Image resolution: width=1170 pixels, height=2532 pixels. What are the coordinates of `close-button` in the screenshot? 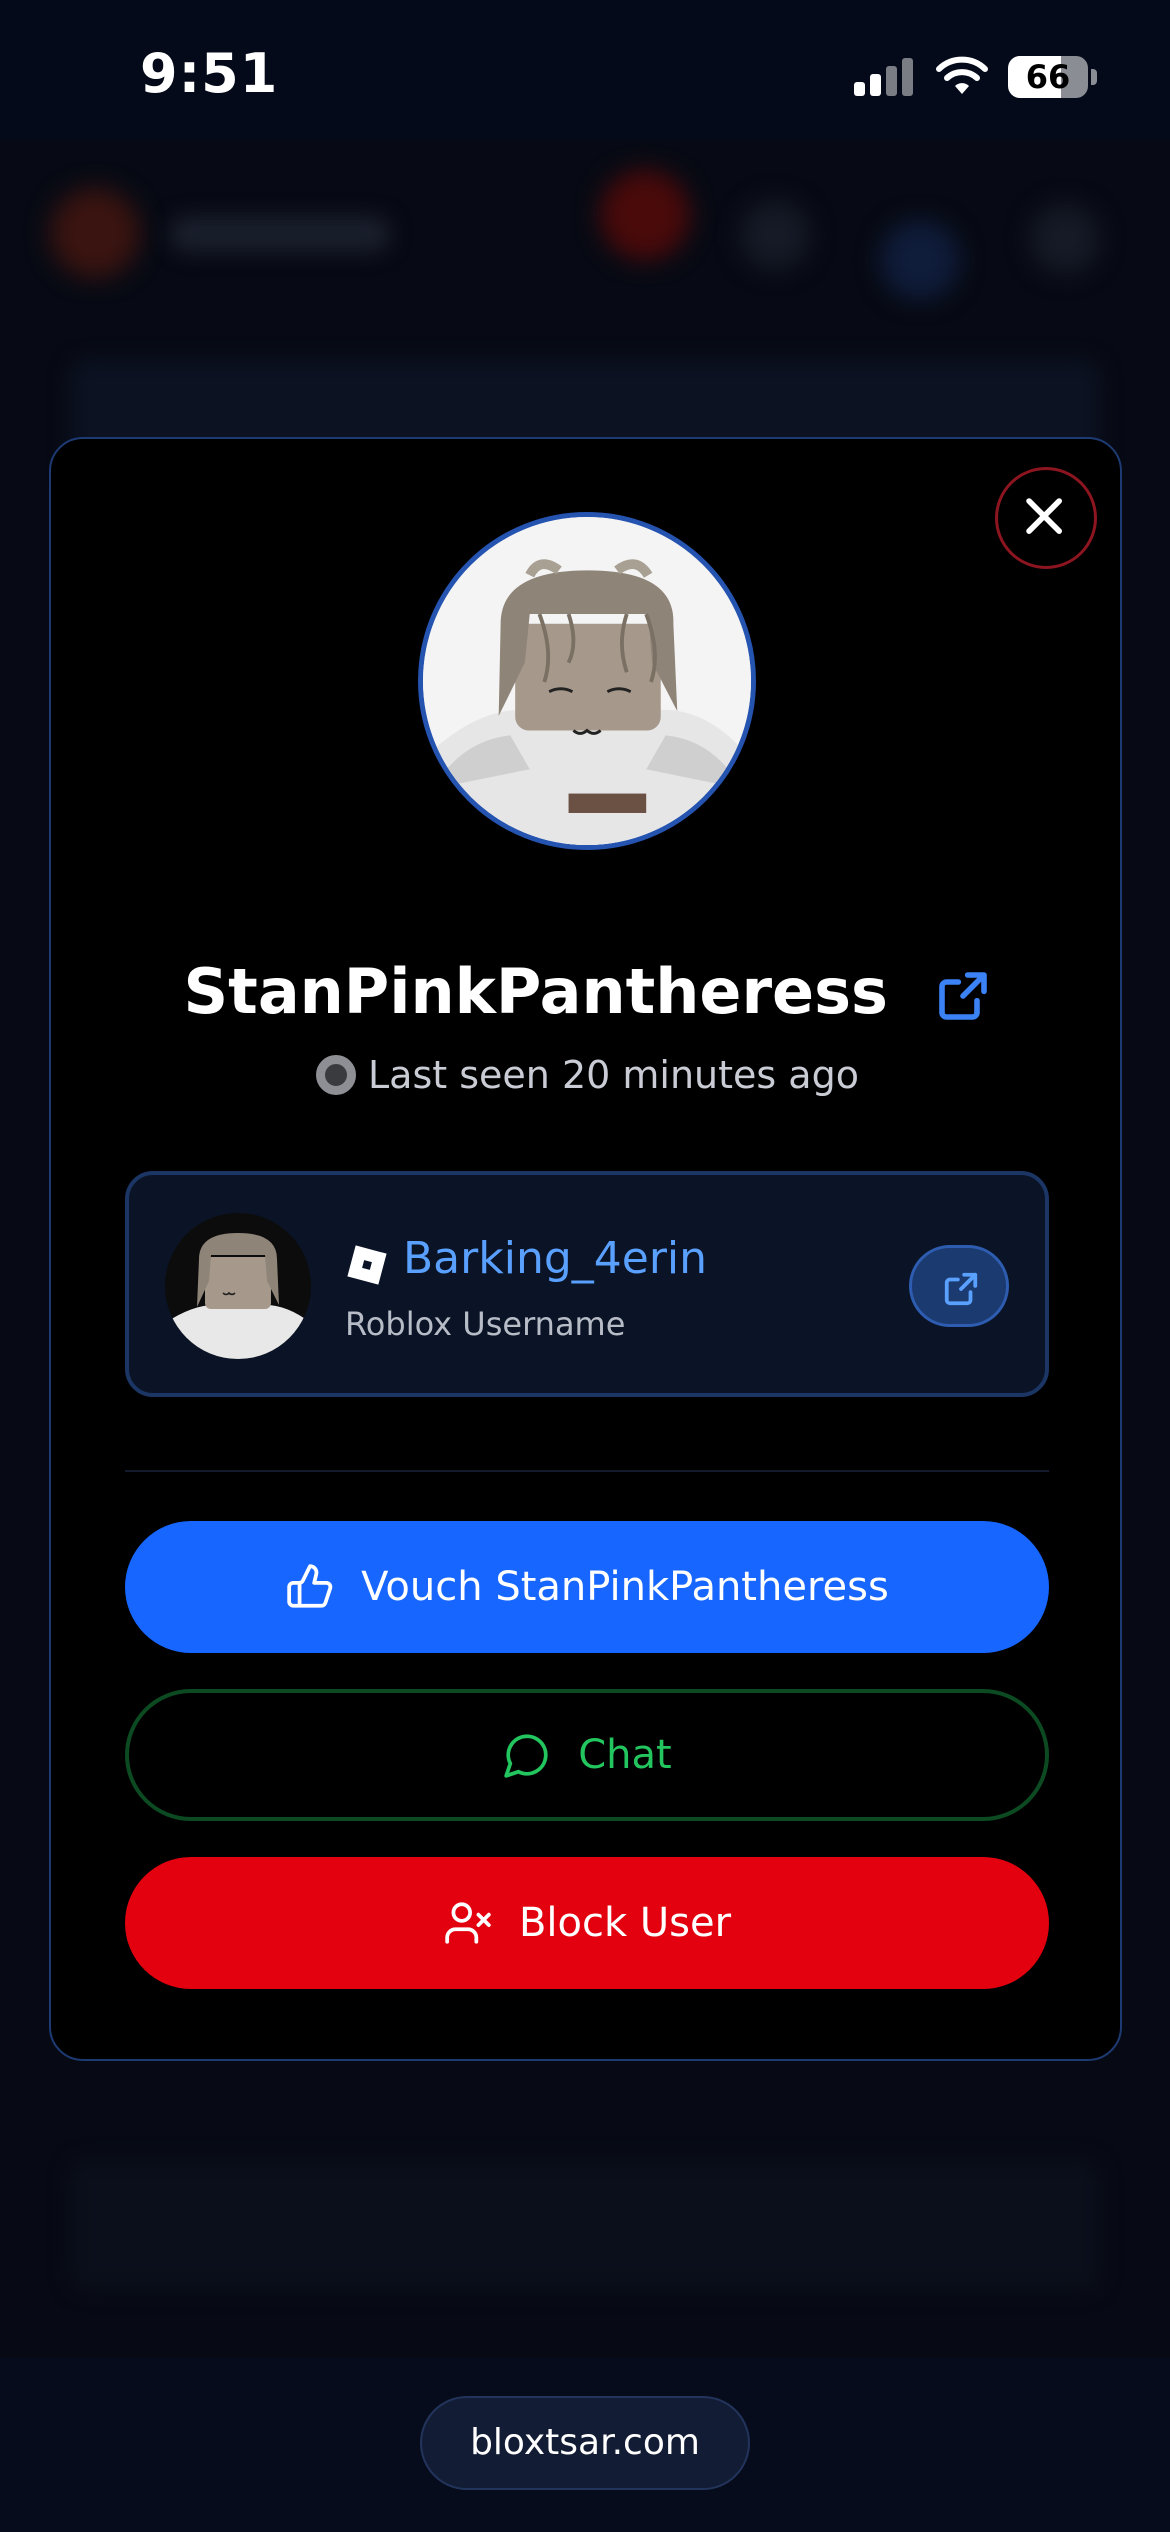 It's located at (1046, 518).